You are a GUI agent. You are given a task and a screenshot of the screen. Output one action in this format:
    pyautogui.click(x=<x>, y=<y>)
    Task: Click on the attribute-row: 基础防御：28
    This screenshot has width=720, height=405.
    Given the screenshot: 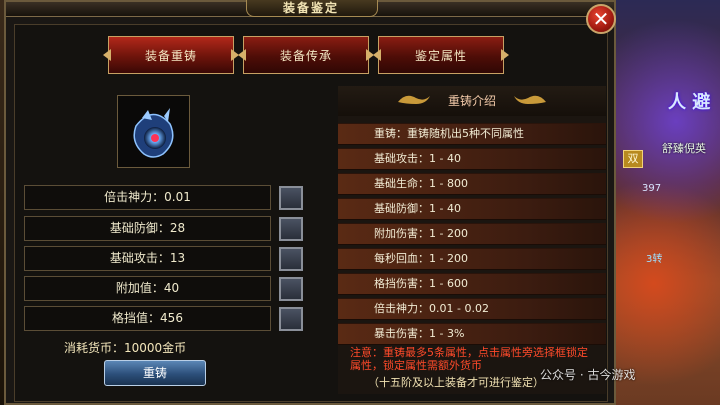 What is the action you would take?
    pyautogui.click(x=147, y=228)
    